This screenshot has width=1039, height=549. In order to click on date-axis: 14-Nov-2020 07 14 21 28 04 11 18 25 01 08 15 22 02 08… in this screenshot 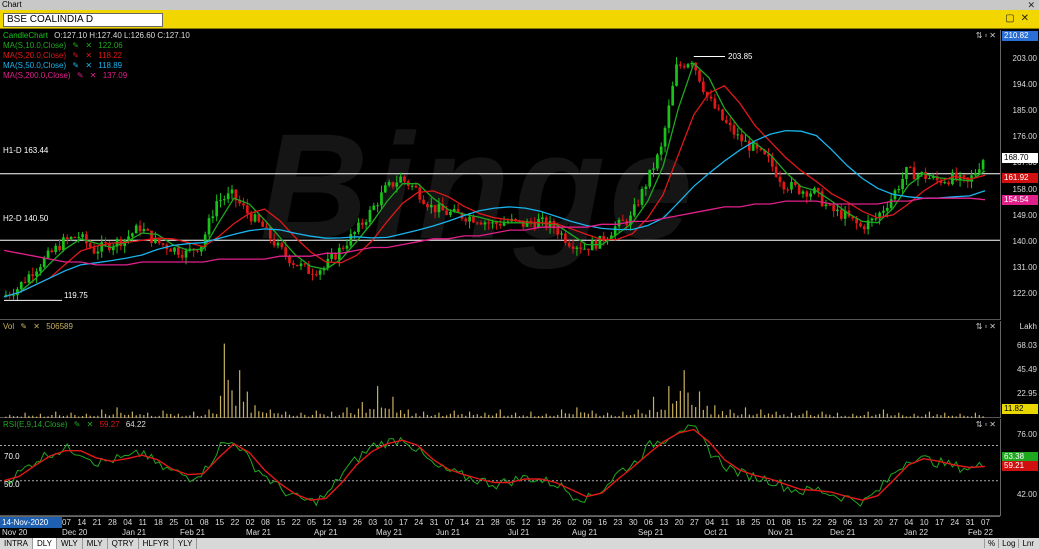, I will do `click(500, 527)`.